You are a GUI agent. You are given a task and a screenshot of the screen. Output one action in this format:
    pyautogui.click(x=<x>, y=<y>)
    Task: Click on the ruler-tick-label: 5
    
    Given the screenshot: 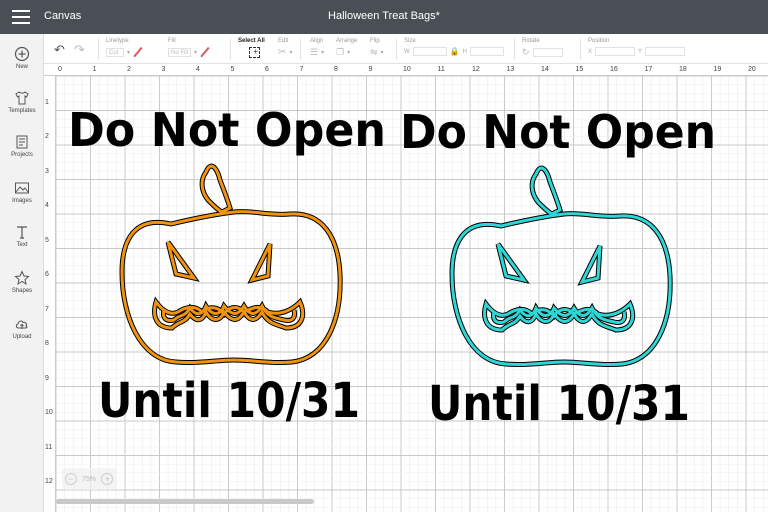 What is the action you would take?
    pyautogui.click(x=47, y=240)
    